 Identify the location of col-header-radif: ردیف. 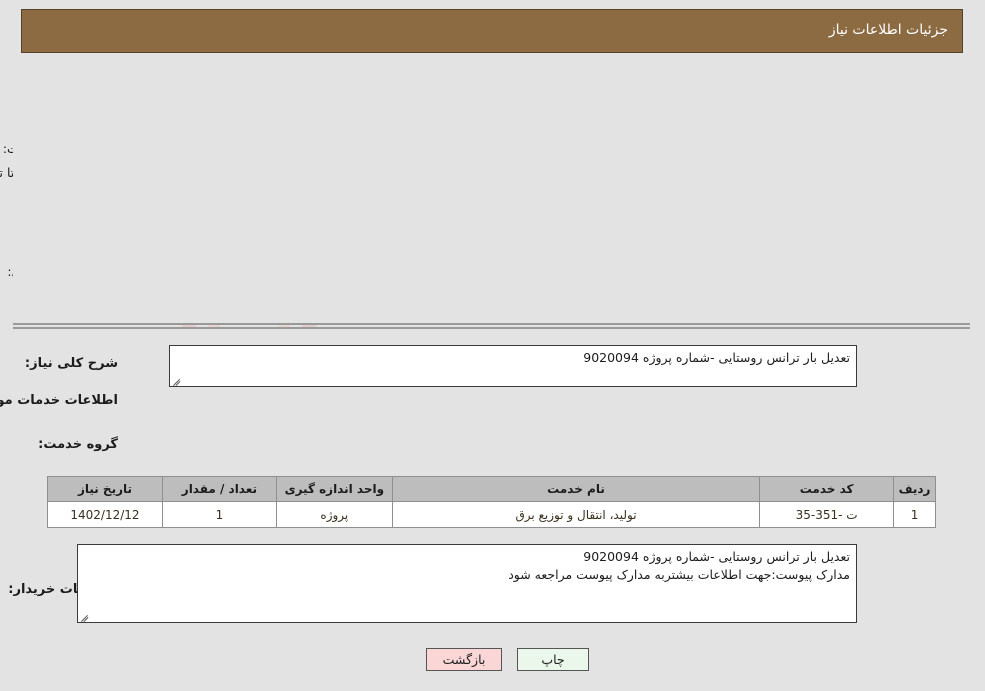
(915, 489).